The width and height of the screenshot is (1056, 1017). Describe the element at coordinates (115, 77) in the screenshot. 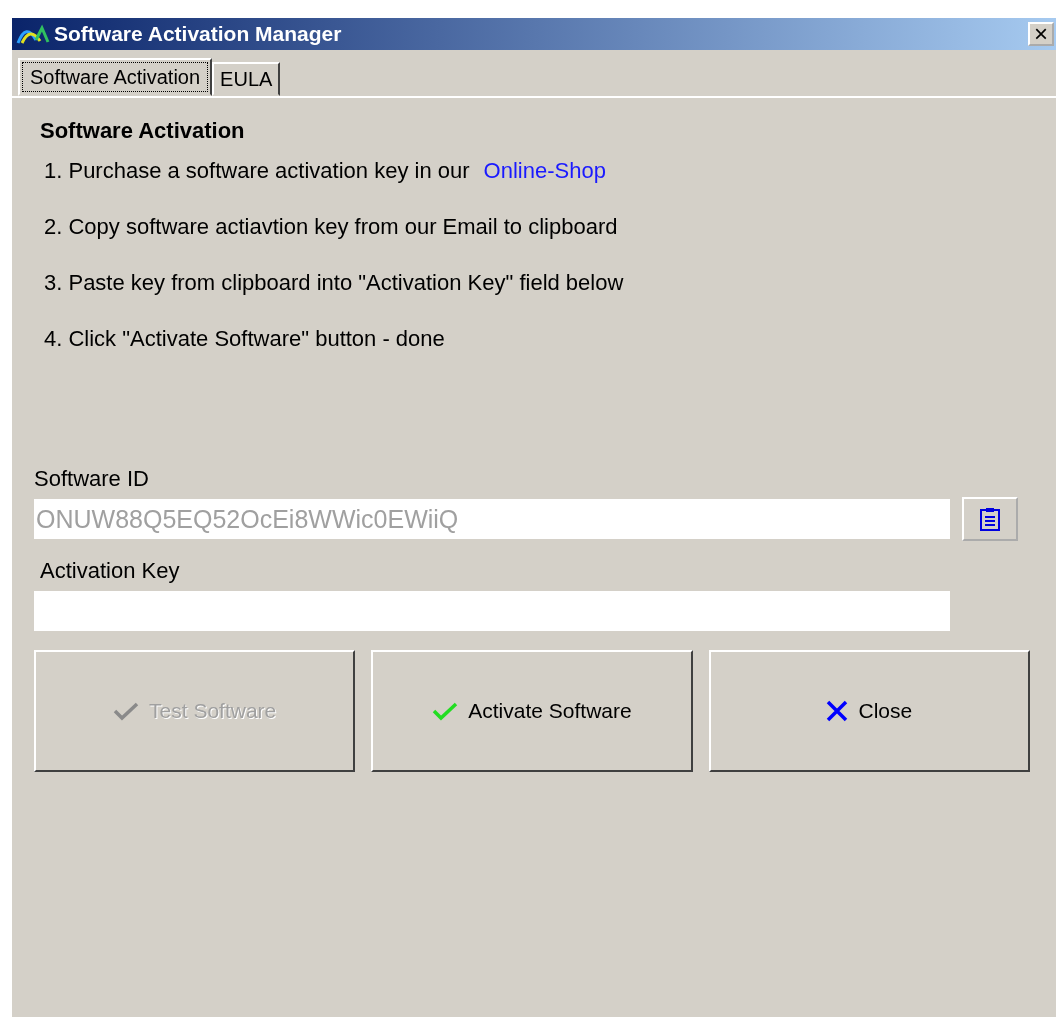

I see `tab: Software Activation` at that location.